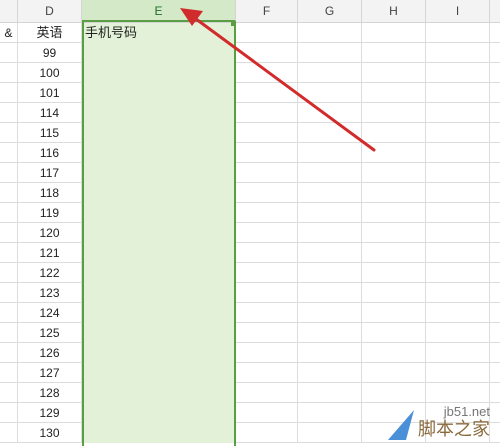 Image resolution: width=500 pixels, height=446 pixels. Describe the element at coordinates (394, 11) in the screenshot. I see `column-header-h: H` at that location.